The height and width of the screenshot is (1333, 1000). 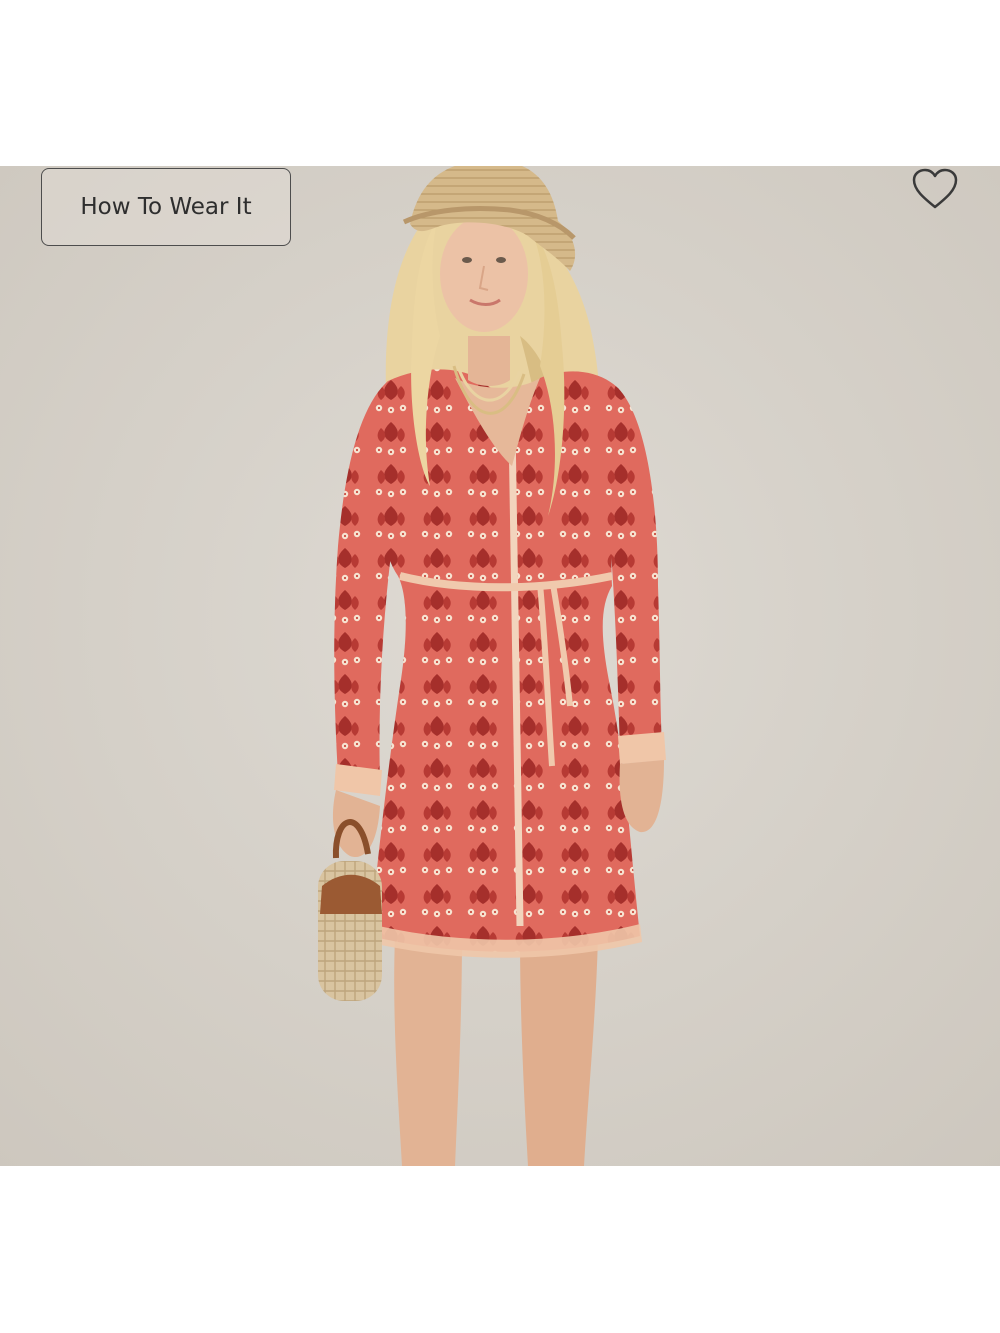 I want to click on heart-outline-icon, so click(x=935, y=188).